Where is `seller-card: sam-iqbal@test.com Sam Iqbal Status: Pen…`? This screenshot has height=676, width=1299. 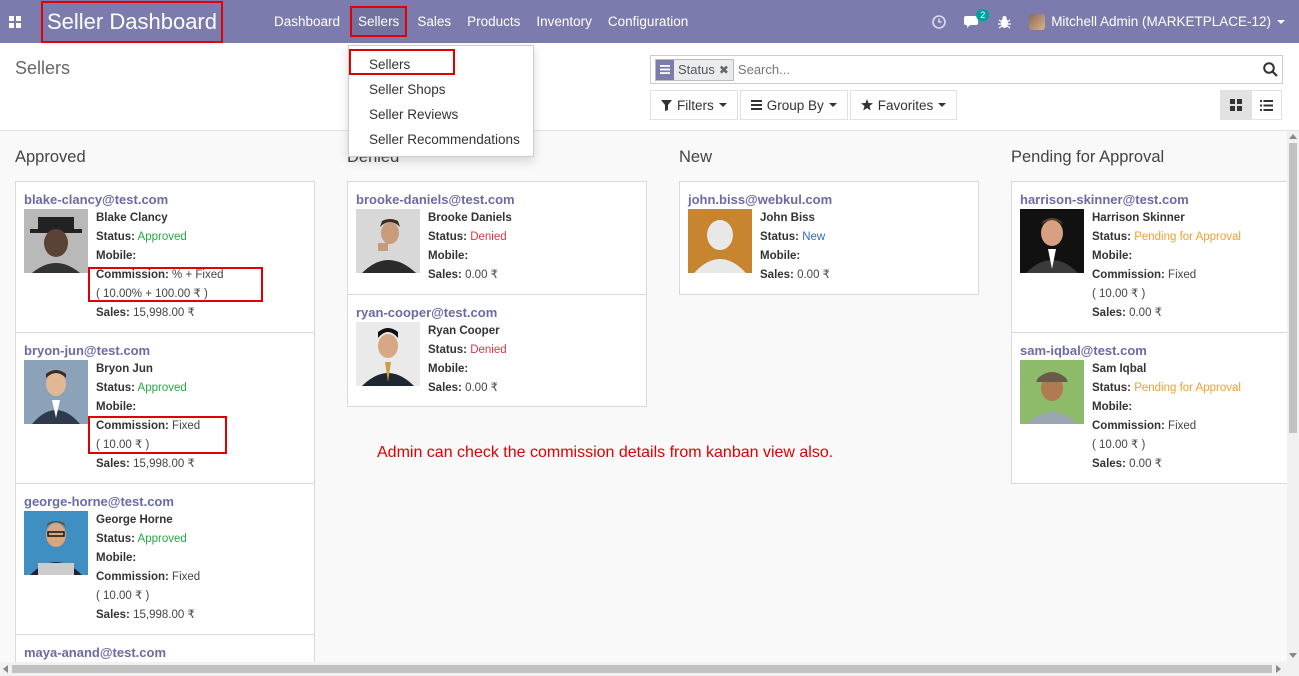 seller-card: sam-iqbal@test.com Sam Iqbal Status: Pen… is located at coordinates (1149, 408).